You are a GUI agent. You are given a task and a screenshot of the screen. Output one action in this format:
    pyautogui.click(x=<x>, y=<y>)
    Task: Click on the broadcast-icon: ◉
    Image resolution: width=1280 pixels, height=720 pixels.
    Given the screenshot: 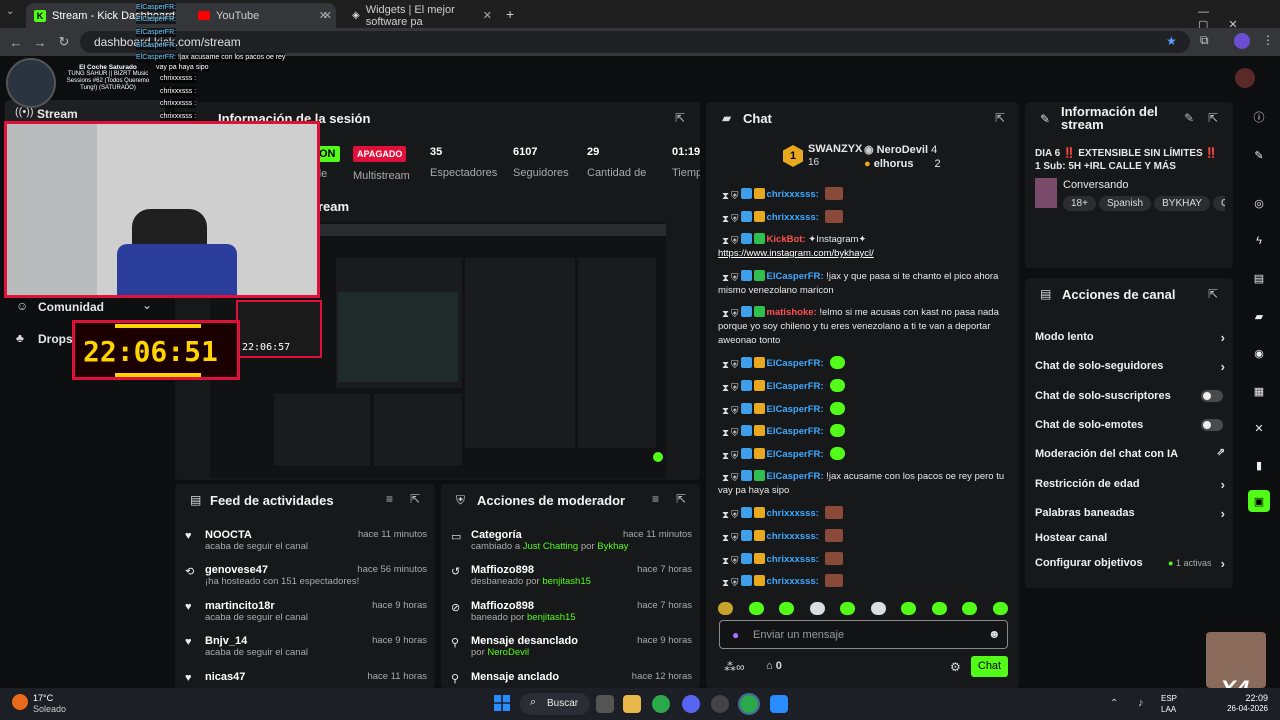 What is the action you would take?
    pyautogui.click(x=1259, y=353)
    